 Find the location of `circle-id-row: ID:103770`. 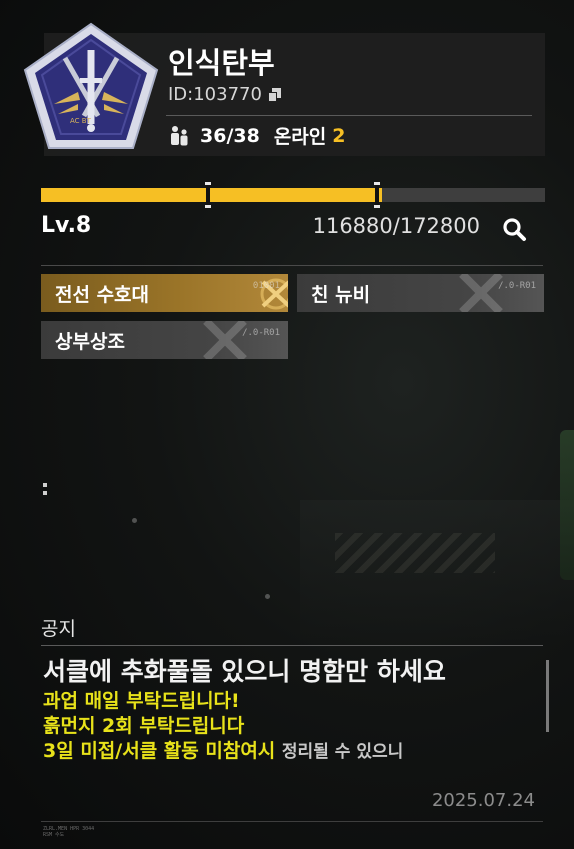

circle-id-row: ID:103770 is located at coordinates (225, 94).